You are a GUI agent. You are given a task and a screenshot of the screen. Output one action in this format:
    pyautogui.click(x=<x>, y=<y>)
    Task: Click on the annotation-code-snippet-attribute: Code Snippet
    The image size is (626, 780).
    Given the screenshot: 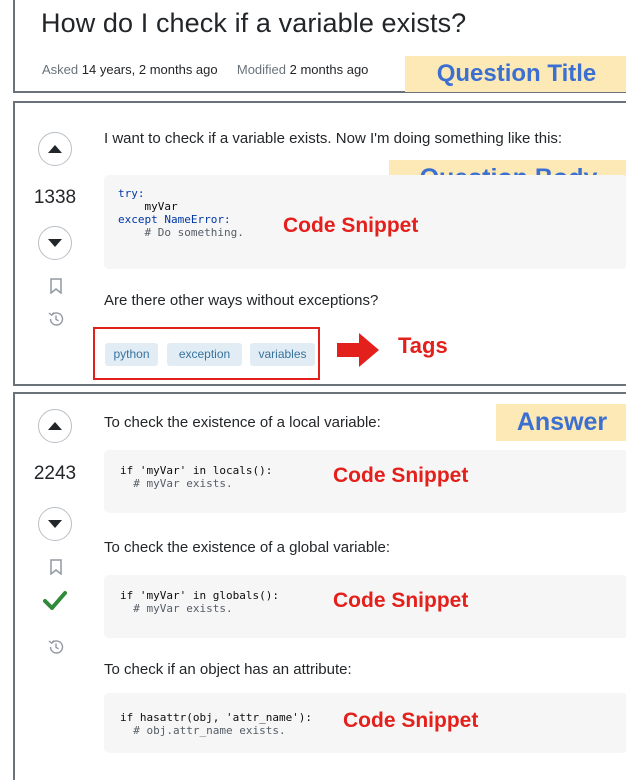 What is the action you would take?
    pyautogui.click(x=411, y=720)
    